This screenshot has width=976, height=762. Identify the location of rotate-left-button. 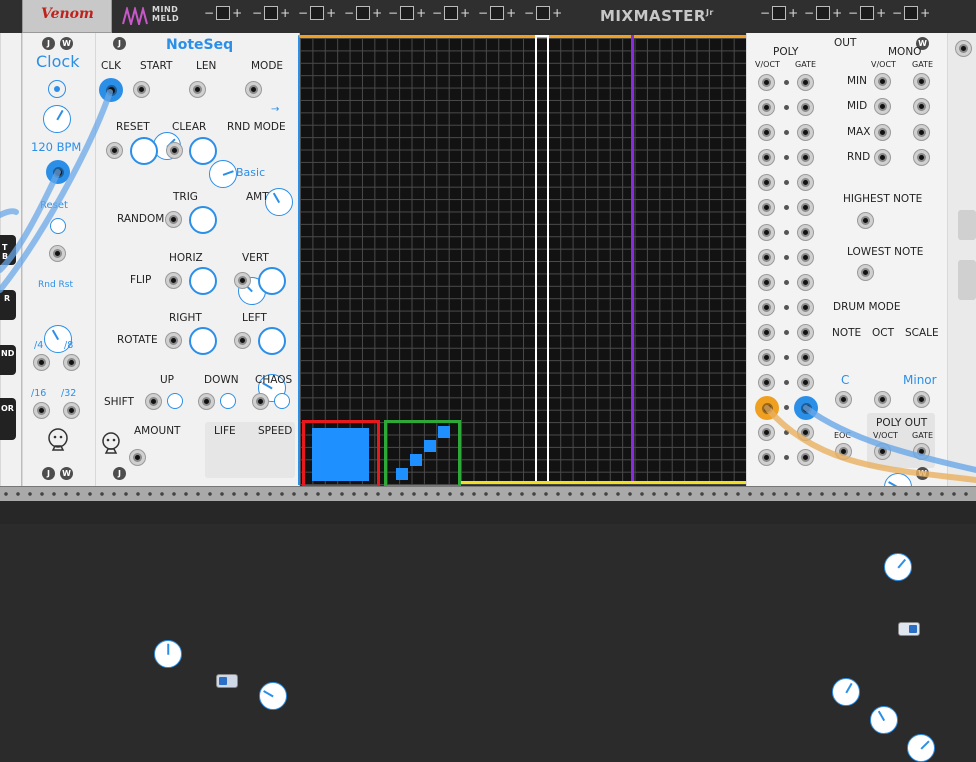
(272, 341).